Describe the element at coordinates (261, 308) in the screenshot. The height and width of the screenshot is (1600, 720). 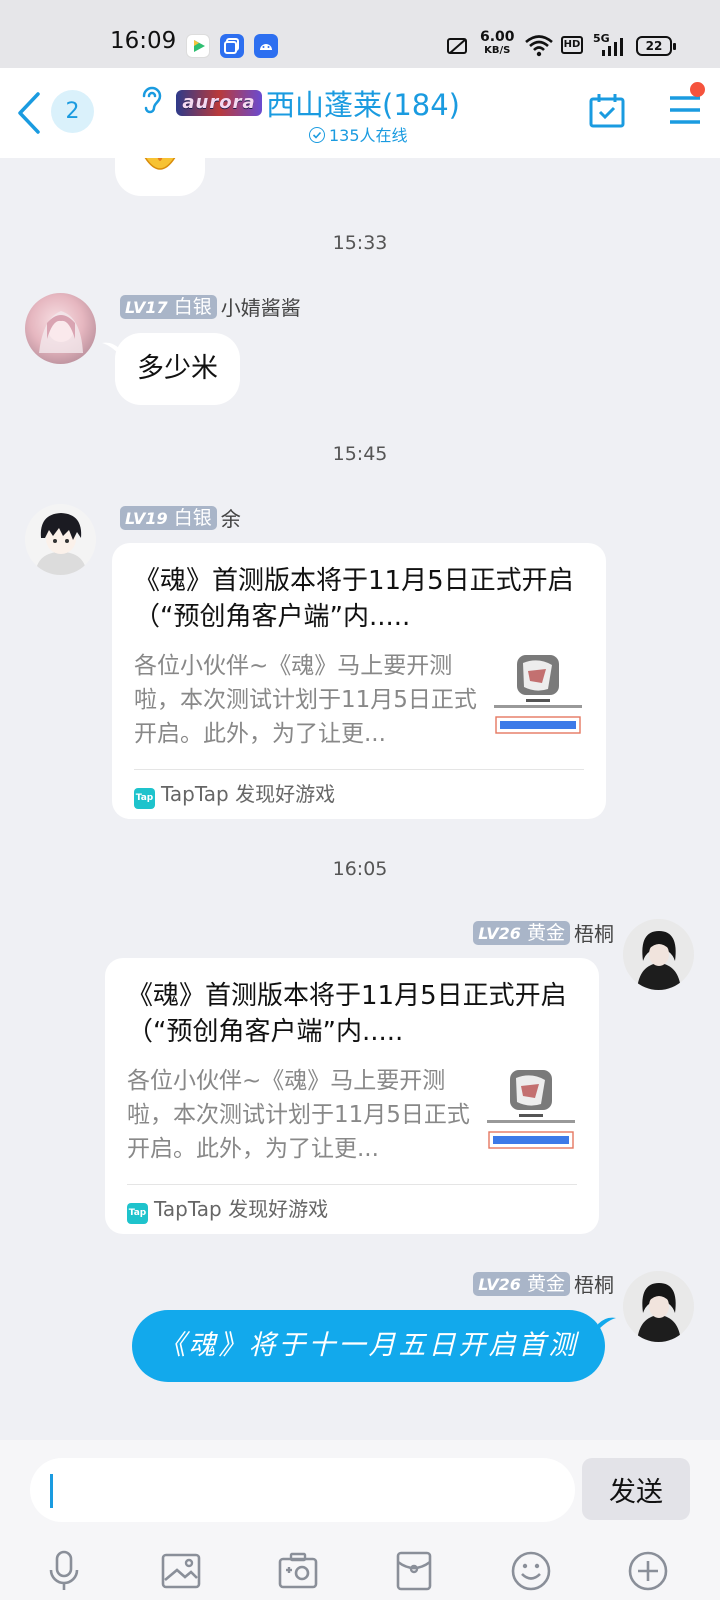
I see `sender-name: 小婧酱酱` at that location.